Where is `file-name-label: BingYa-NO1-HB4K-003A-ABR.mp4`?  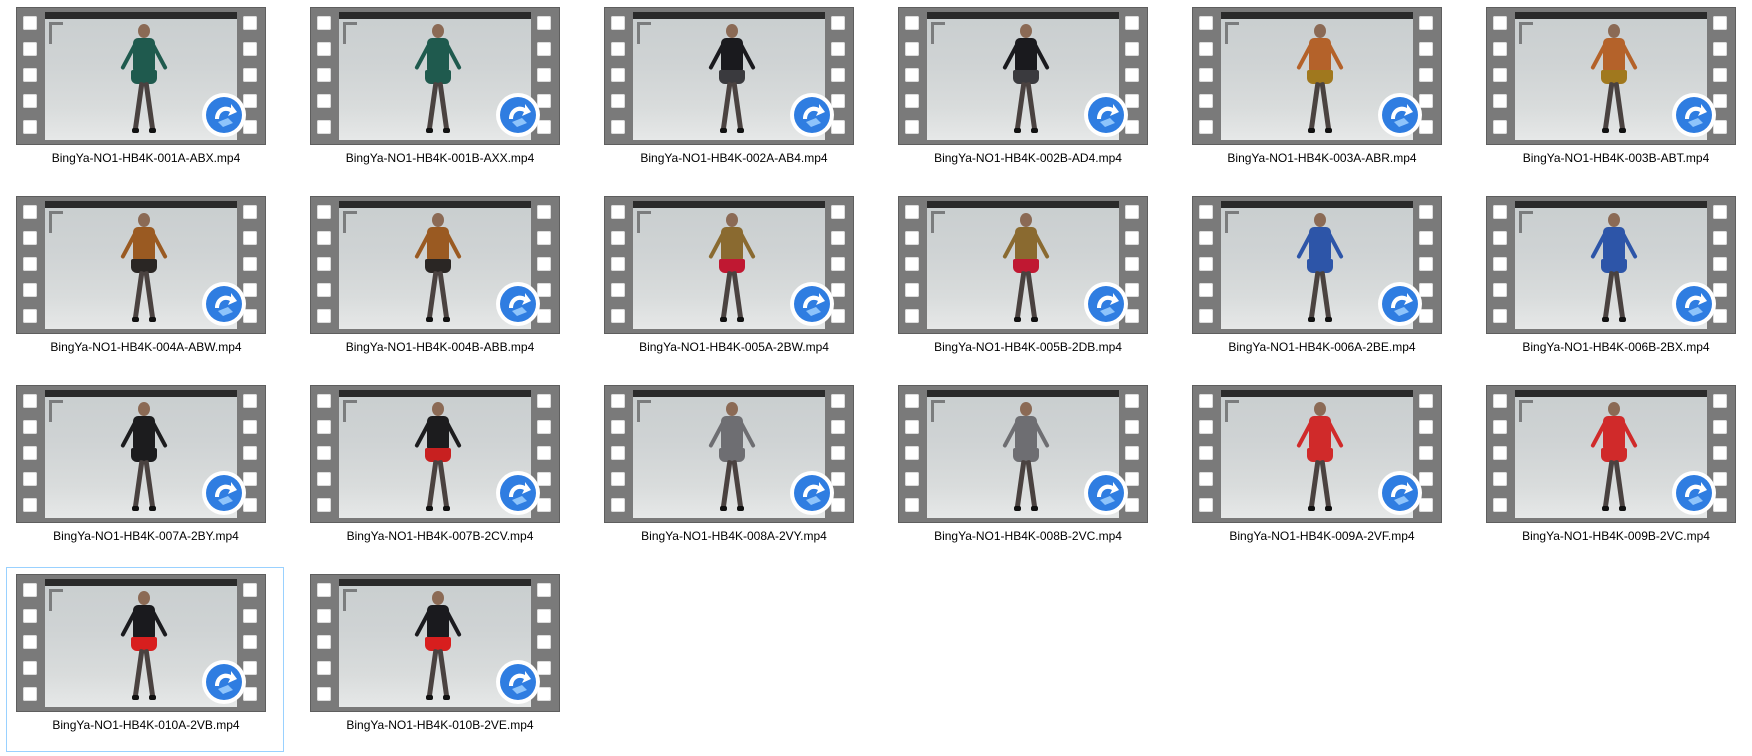 file-name-label: BingYa-NO1-HB4K-003A-ABR.mp4 is located at coordinates (1322, 158).